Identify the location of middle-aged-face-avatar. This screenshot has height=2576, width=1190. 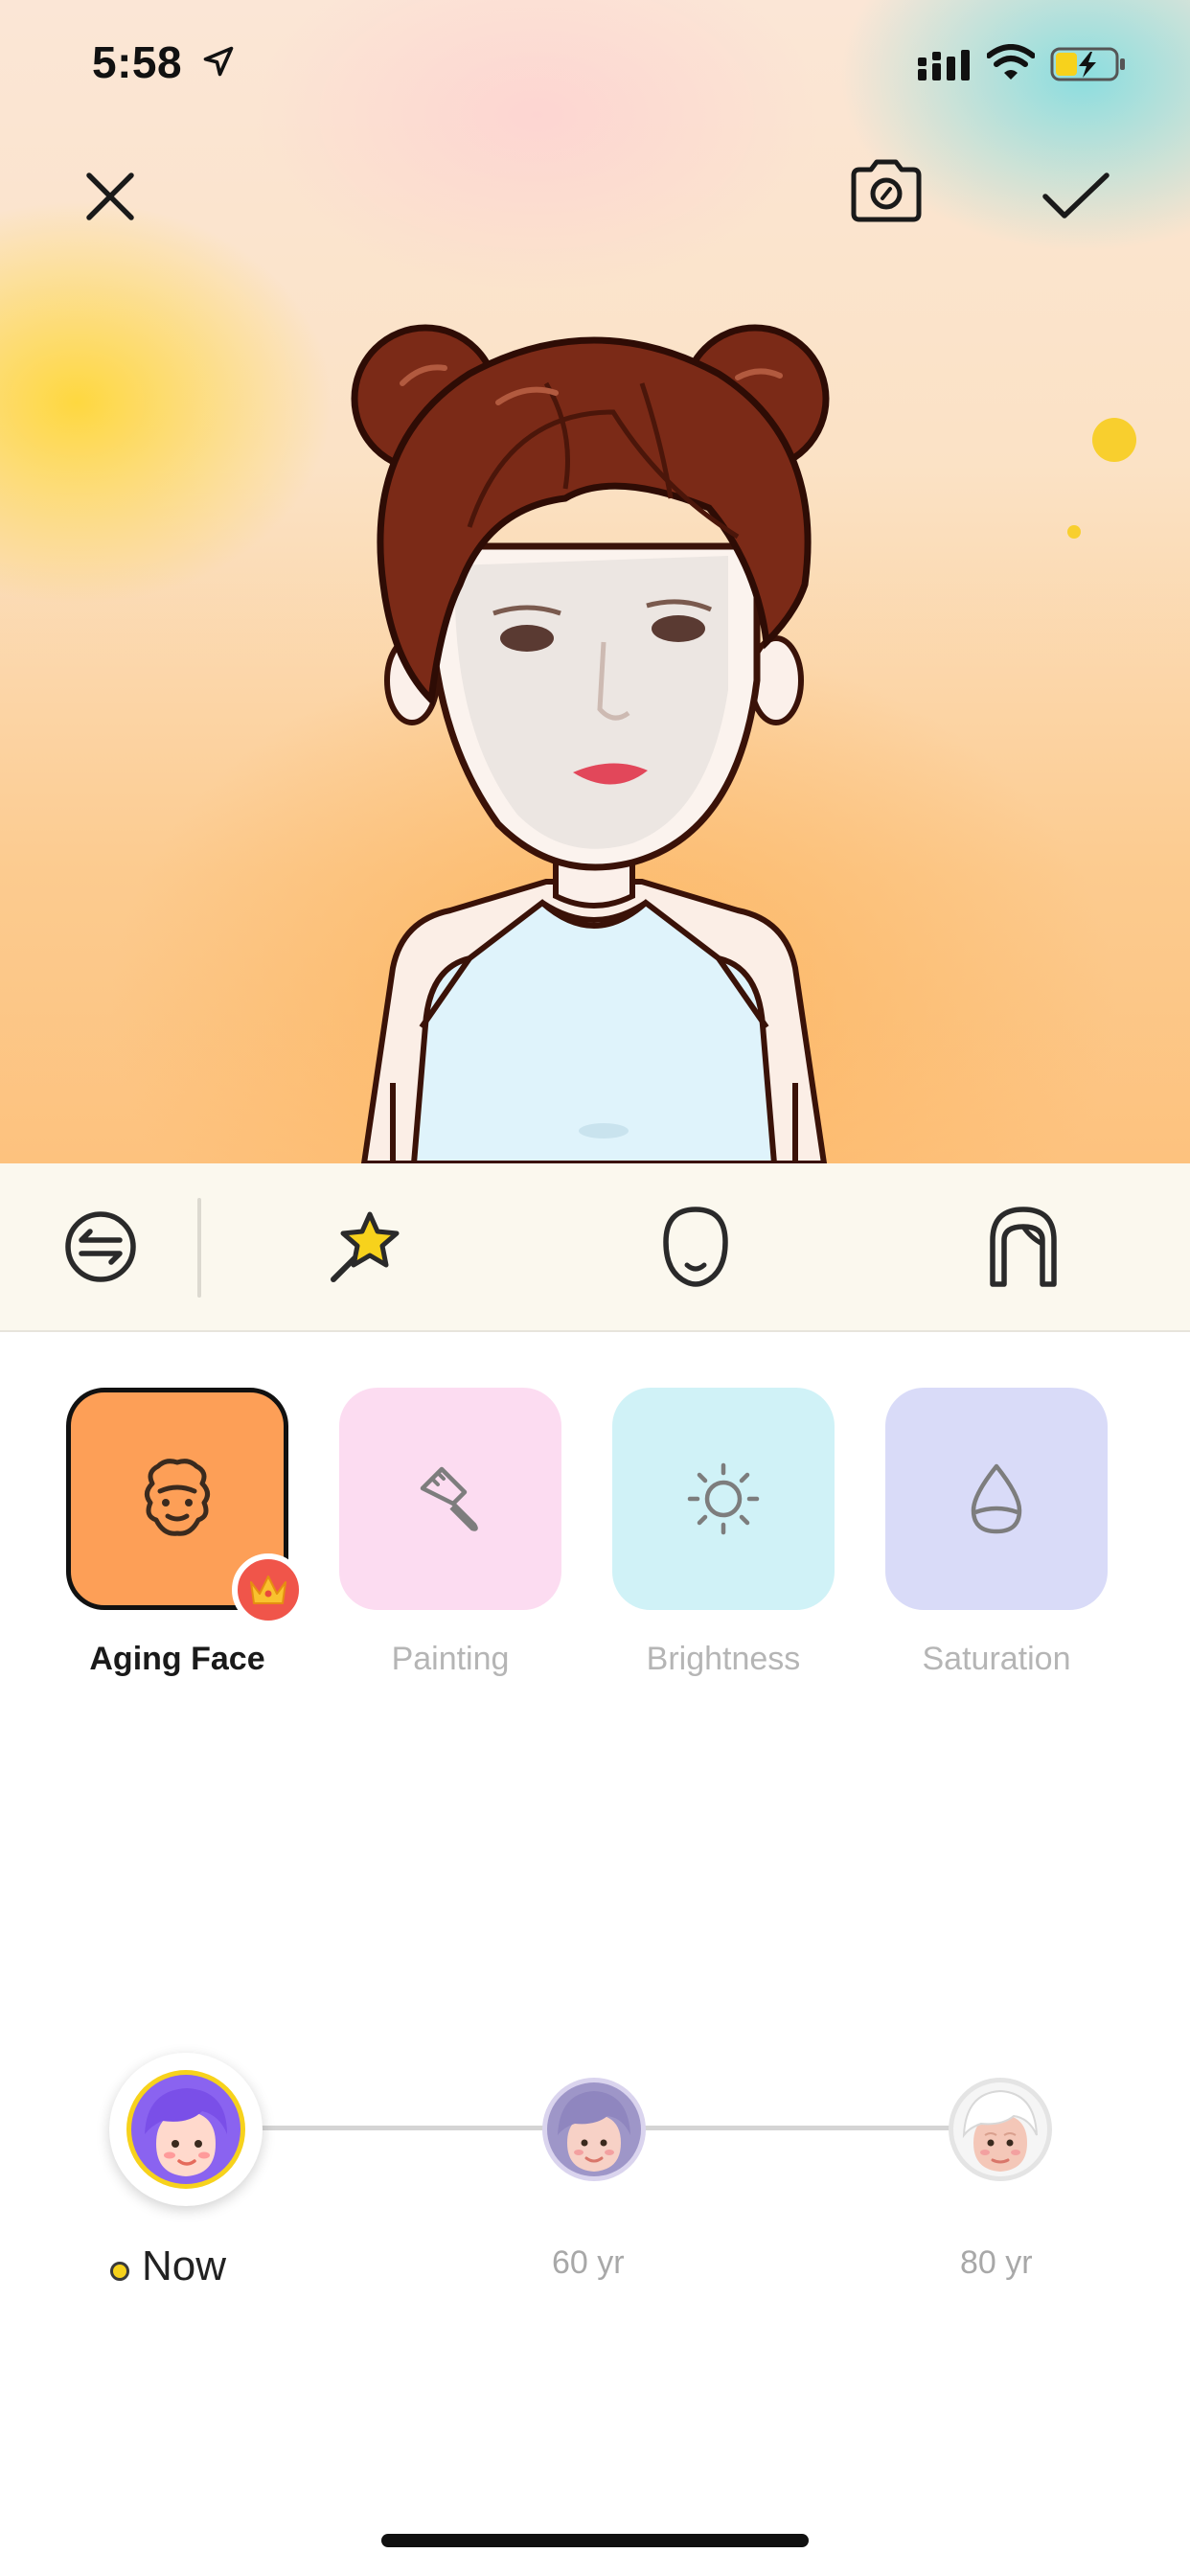
(594, 2129).